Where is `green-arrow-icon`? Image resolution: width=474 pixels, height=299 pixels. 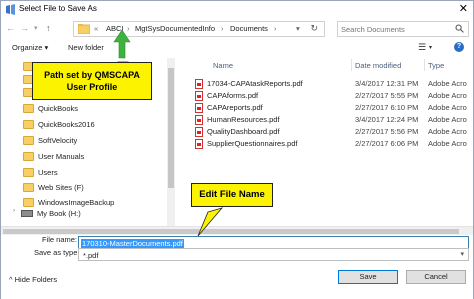 green-arrow-icon is located at coordinates (122, 44).